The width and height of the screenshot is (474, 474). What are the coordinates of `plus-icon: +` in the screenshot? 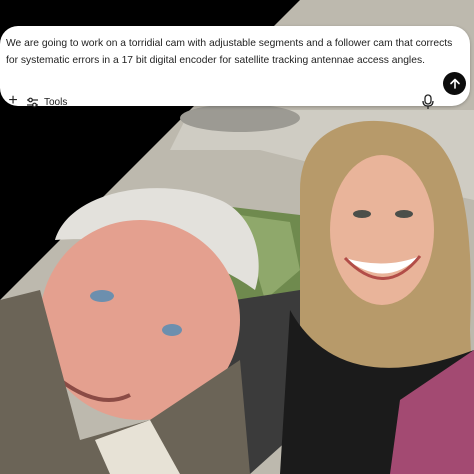 It's located at (13, 101).